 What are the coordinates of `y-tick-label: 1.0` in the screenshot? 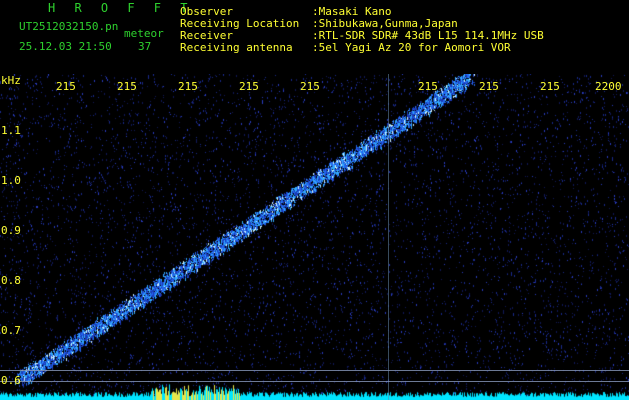 It's located at (11, 180).